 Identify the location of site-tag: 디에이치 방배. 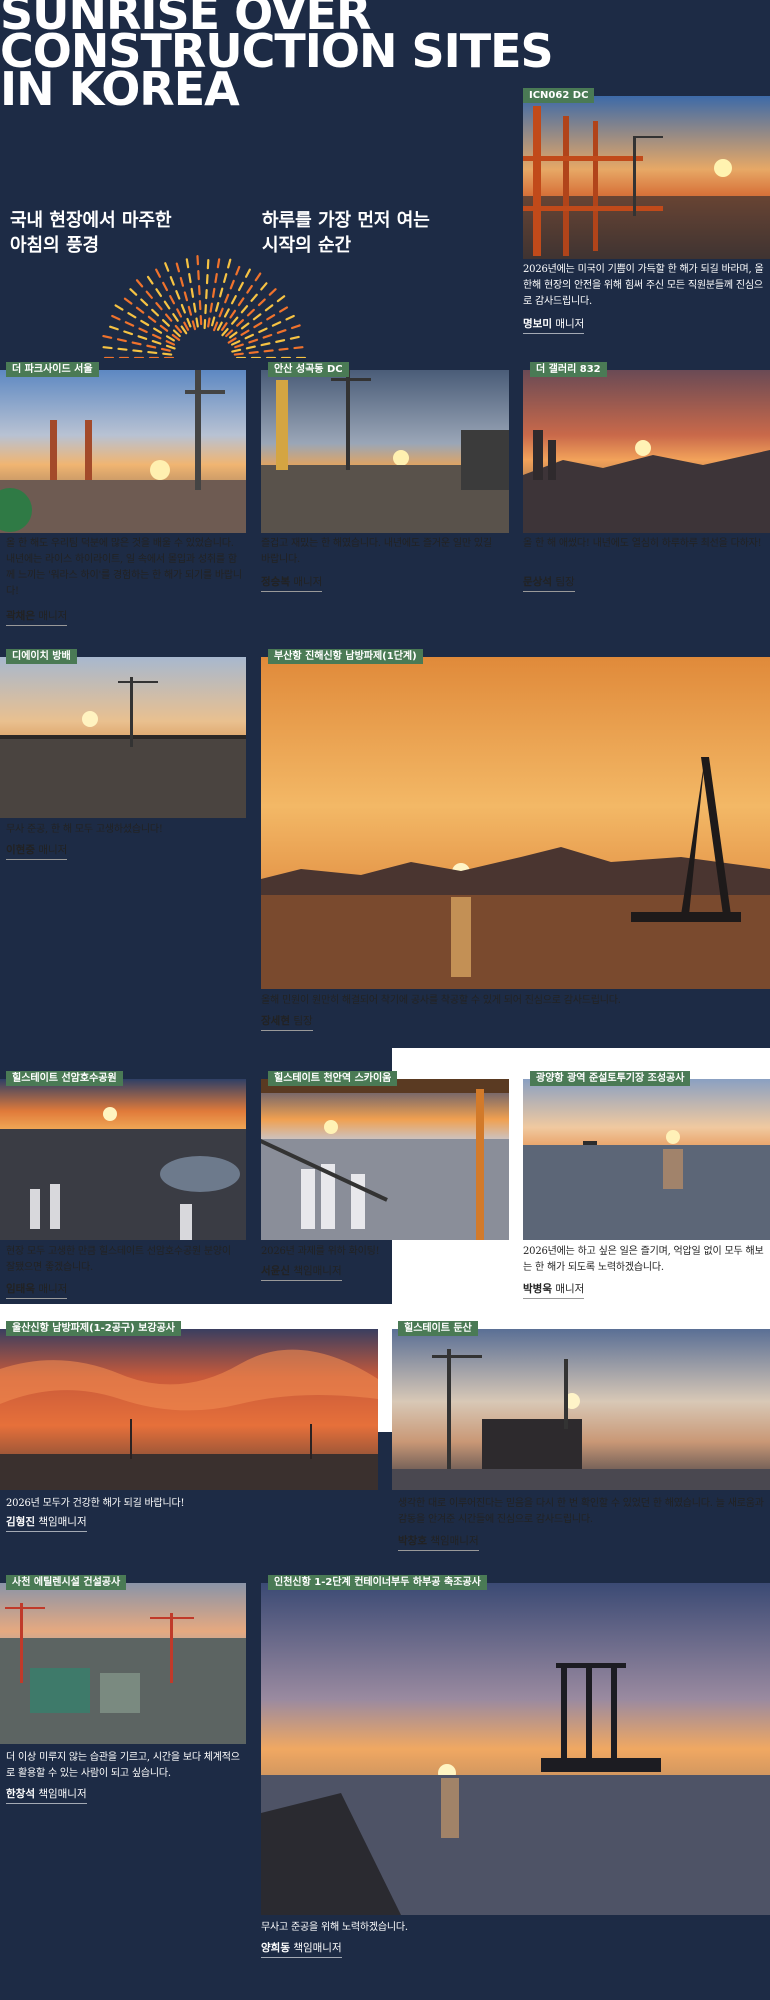
(41, 656).